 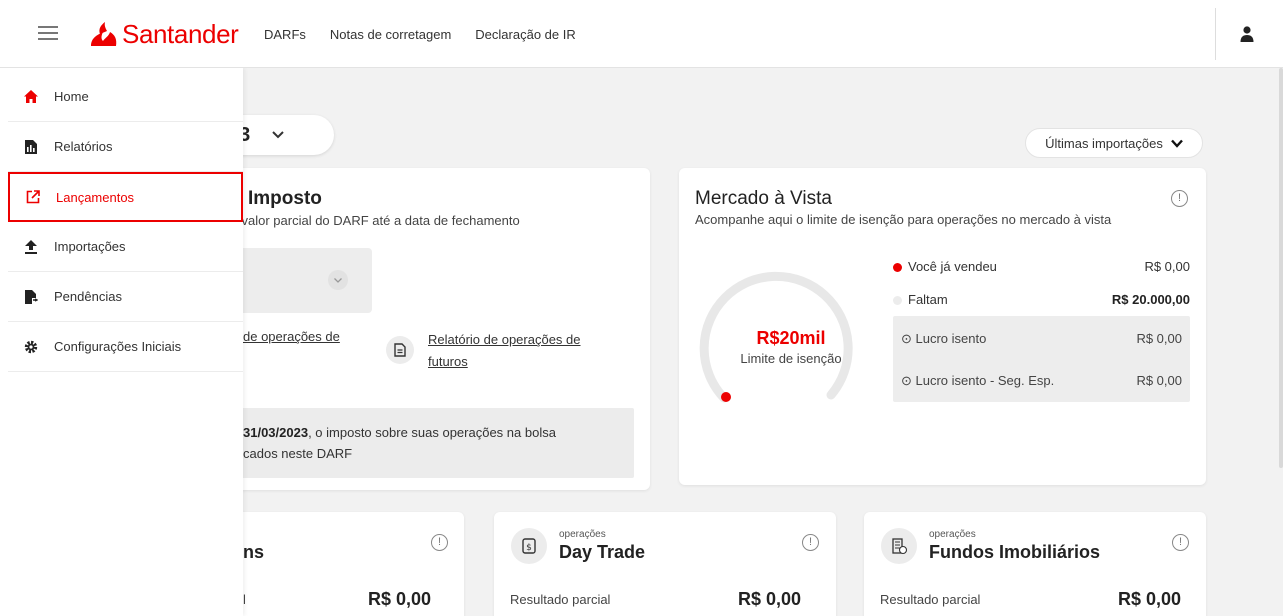 What do you see at coordinates (104, 34) in the screenshot?
I see `flame-icon` at bounding box center [104, 34].